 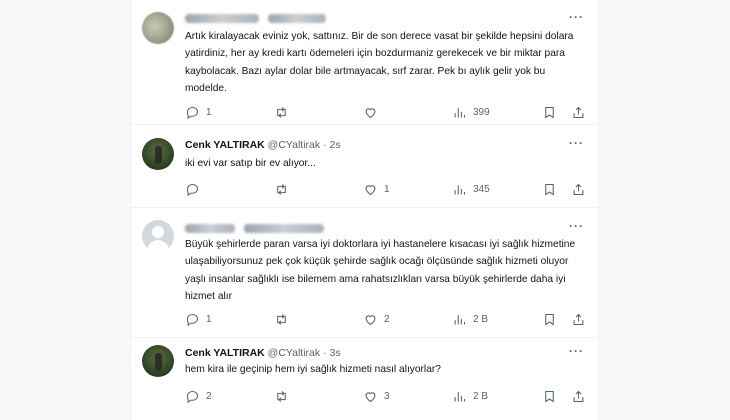 I want to click on reply-count: 2, so click(x=209, y=396).